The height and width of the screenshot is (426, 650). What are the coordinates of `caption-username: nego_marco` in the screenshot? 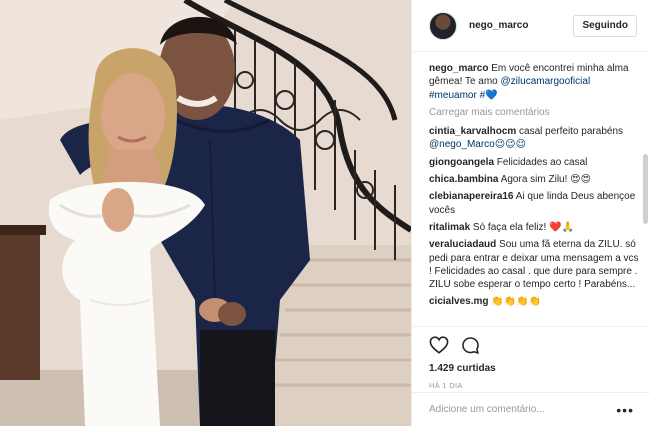 It's located at (458, 68).